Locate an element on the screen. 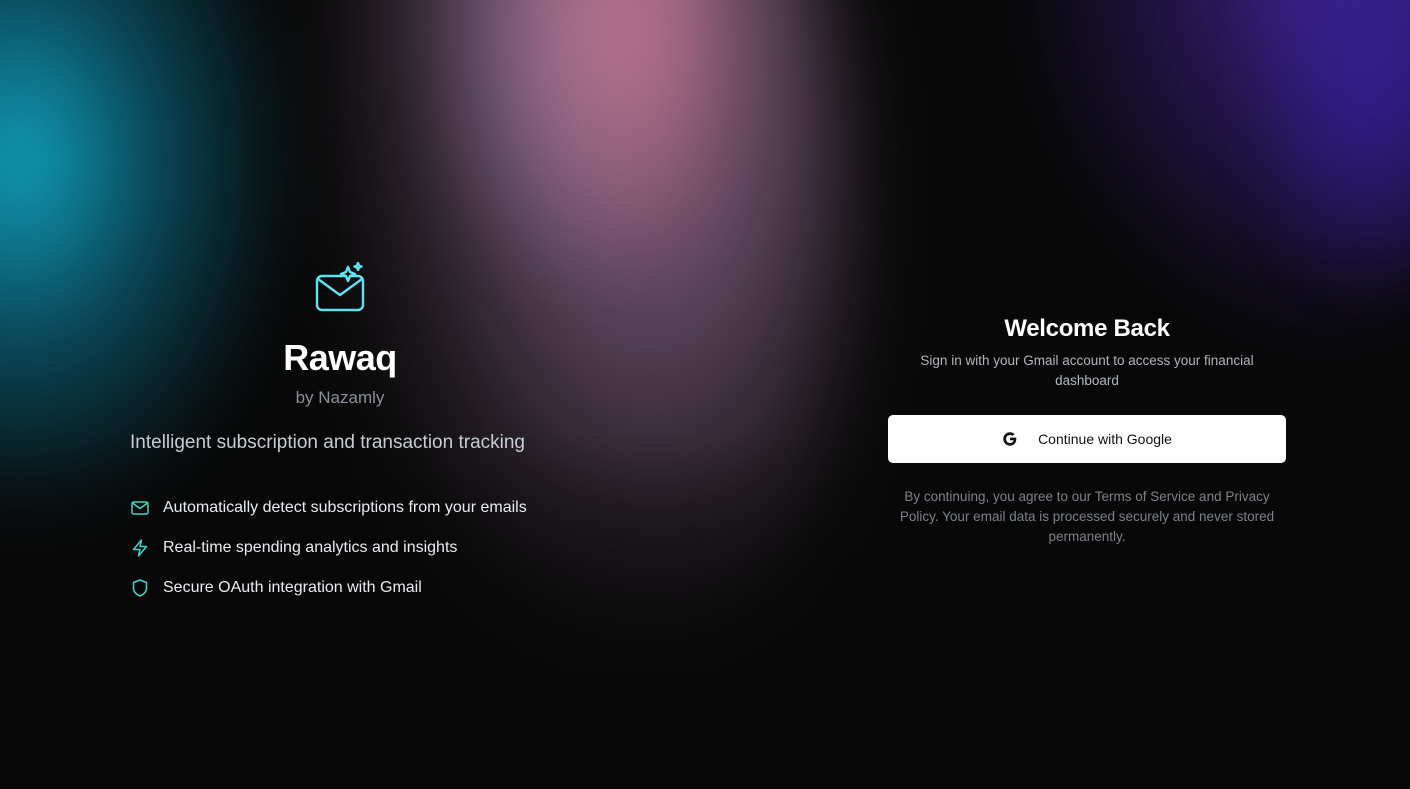 This screenshot has width=1410, height=789. mail-sparkle-icon is located at coordinates (340, 287).